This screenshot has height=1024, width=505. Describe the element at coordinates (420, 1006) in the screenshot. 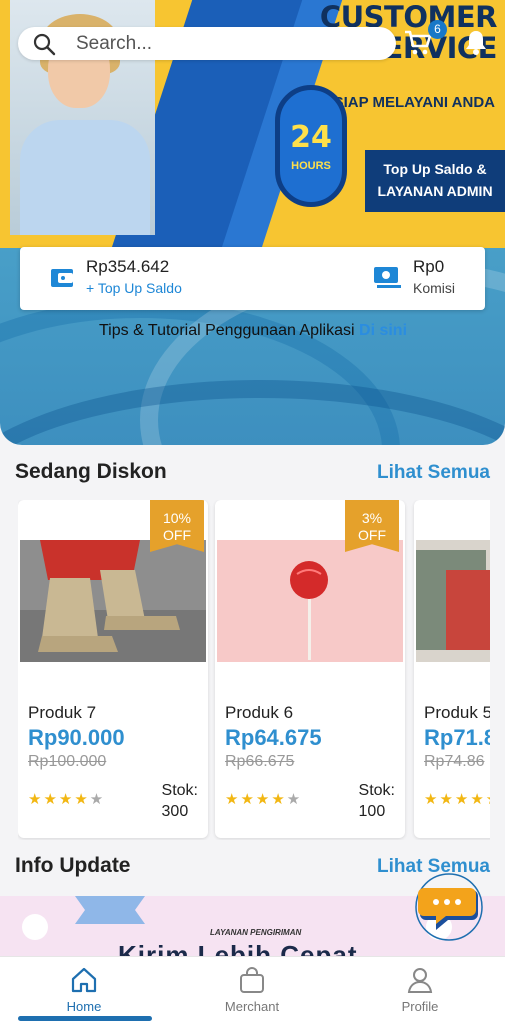

I see `nav-label-profile: Profile` at that location.